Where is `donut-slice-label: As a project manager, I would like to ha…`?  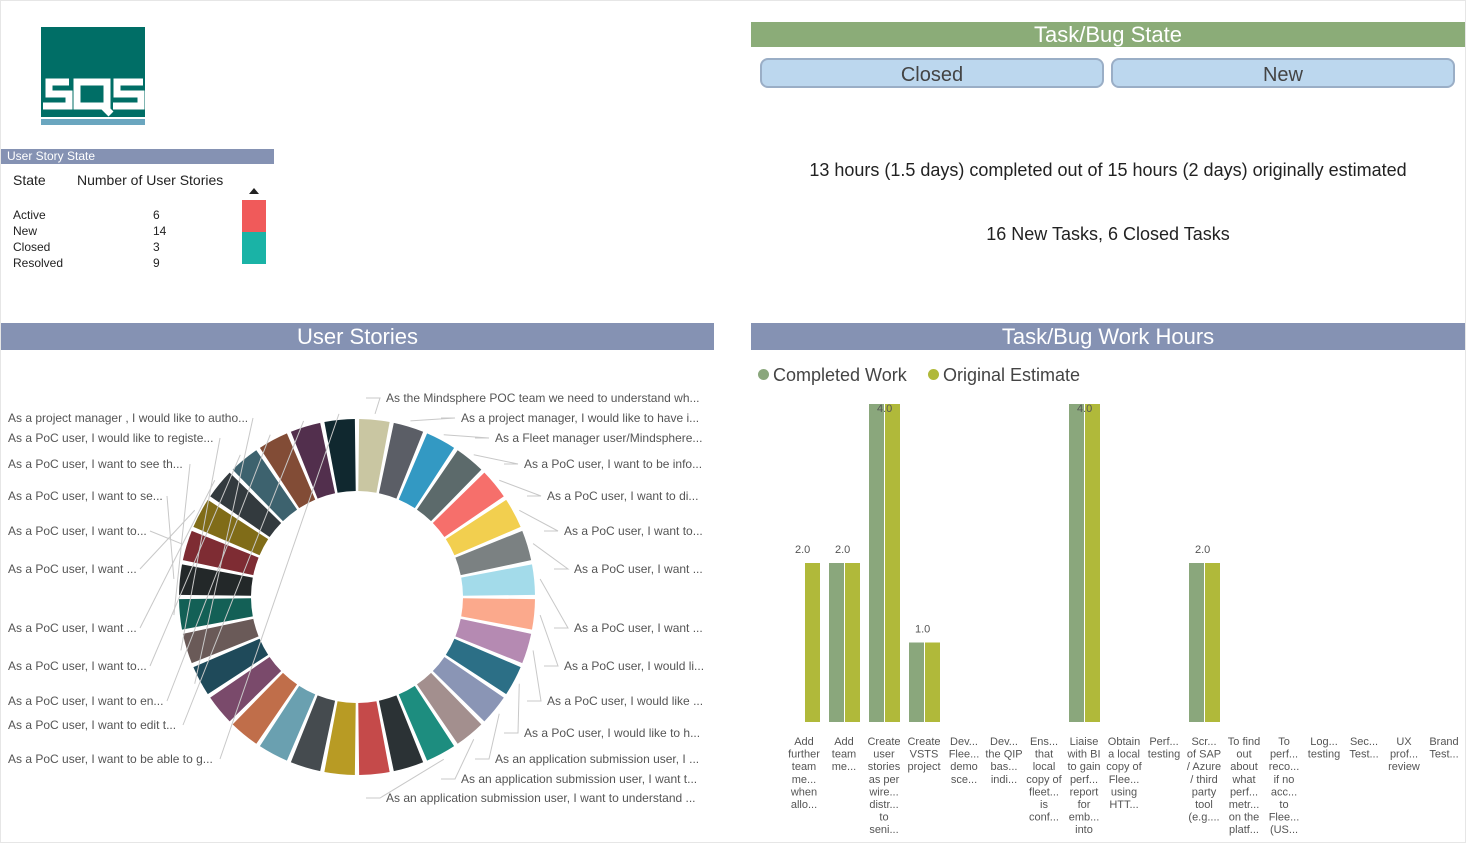
donut-slice-label: As a project manager, I would like to ha… is located at coordinates (580, 418).